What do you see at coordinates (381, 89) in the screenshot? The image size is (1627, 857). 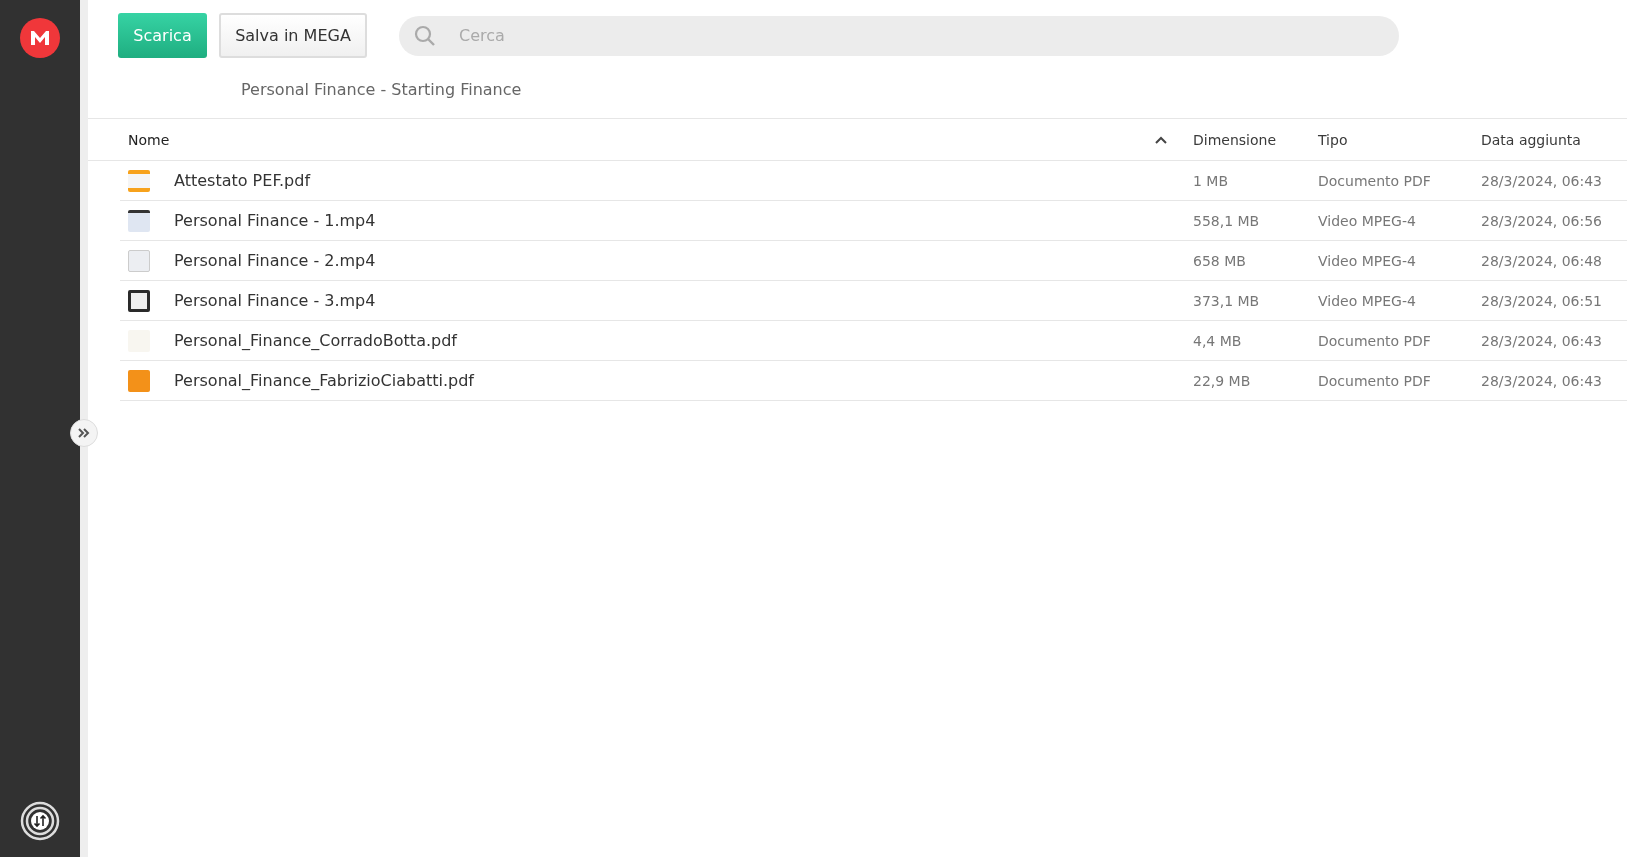 I see `breadcrumb: Personal Finance - Starting Finance` at bounding box center [381, 89].